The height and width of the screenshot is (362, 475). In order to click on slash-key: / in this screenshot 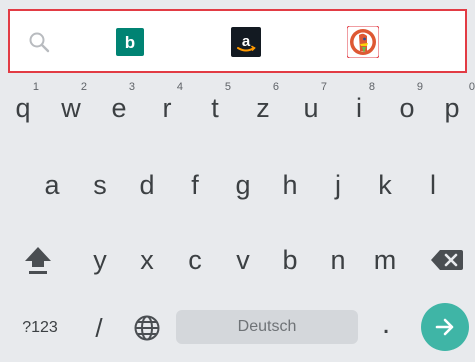, I will do `click(99, 328)`.